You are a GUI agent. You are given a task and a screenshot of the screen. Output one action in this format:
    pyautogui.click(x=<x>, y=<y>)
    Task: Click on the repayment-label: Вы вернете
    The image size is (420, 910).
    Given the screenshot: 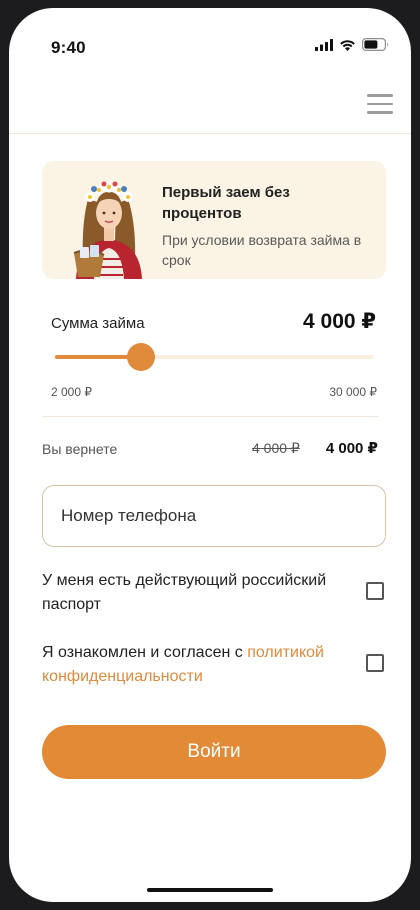 What is the action you would take?
    pyautogui.click(x=80, y=449)
    